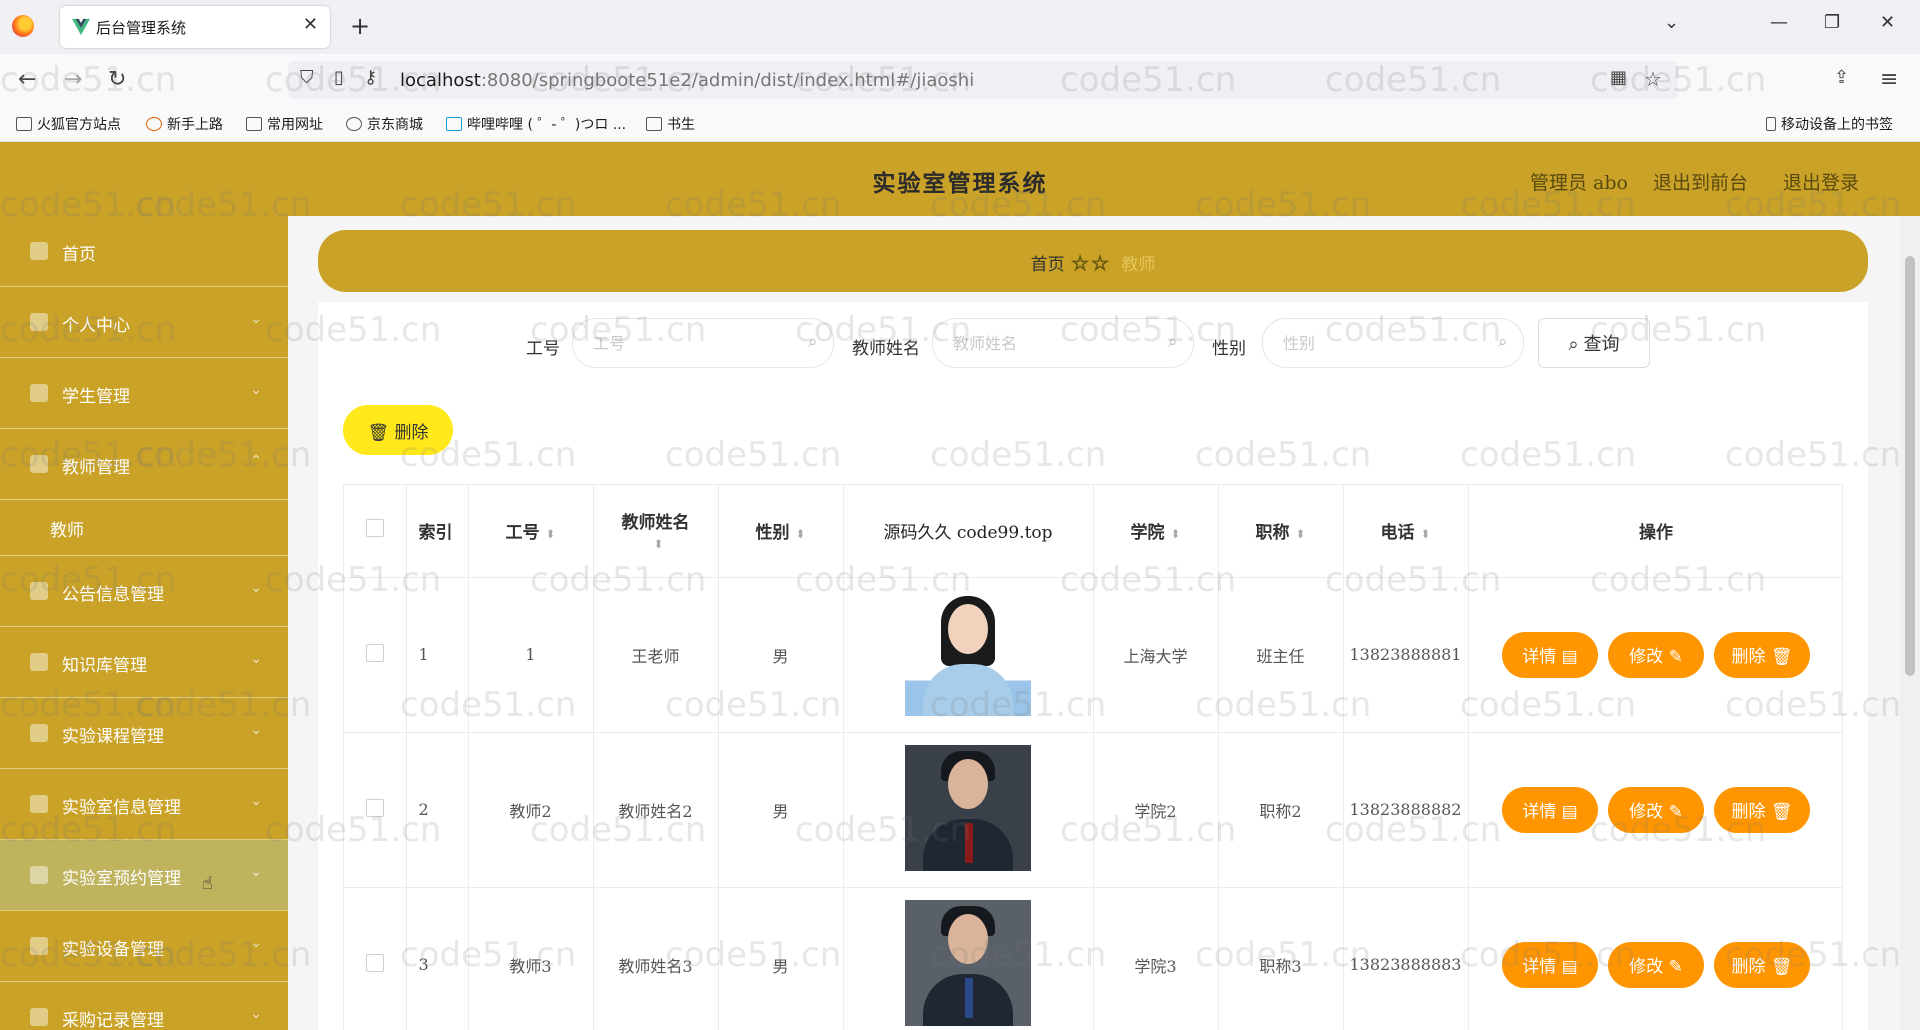 The height and width of the screenshot is (1030, 1920). I want to click on close-tab-icon: ✕, so click(310, 24).